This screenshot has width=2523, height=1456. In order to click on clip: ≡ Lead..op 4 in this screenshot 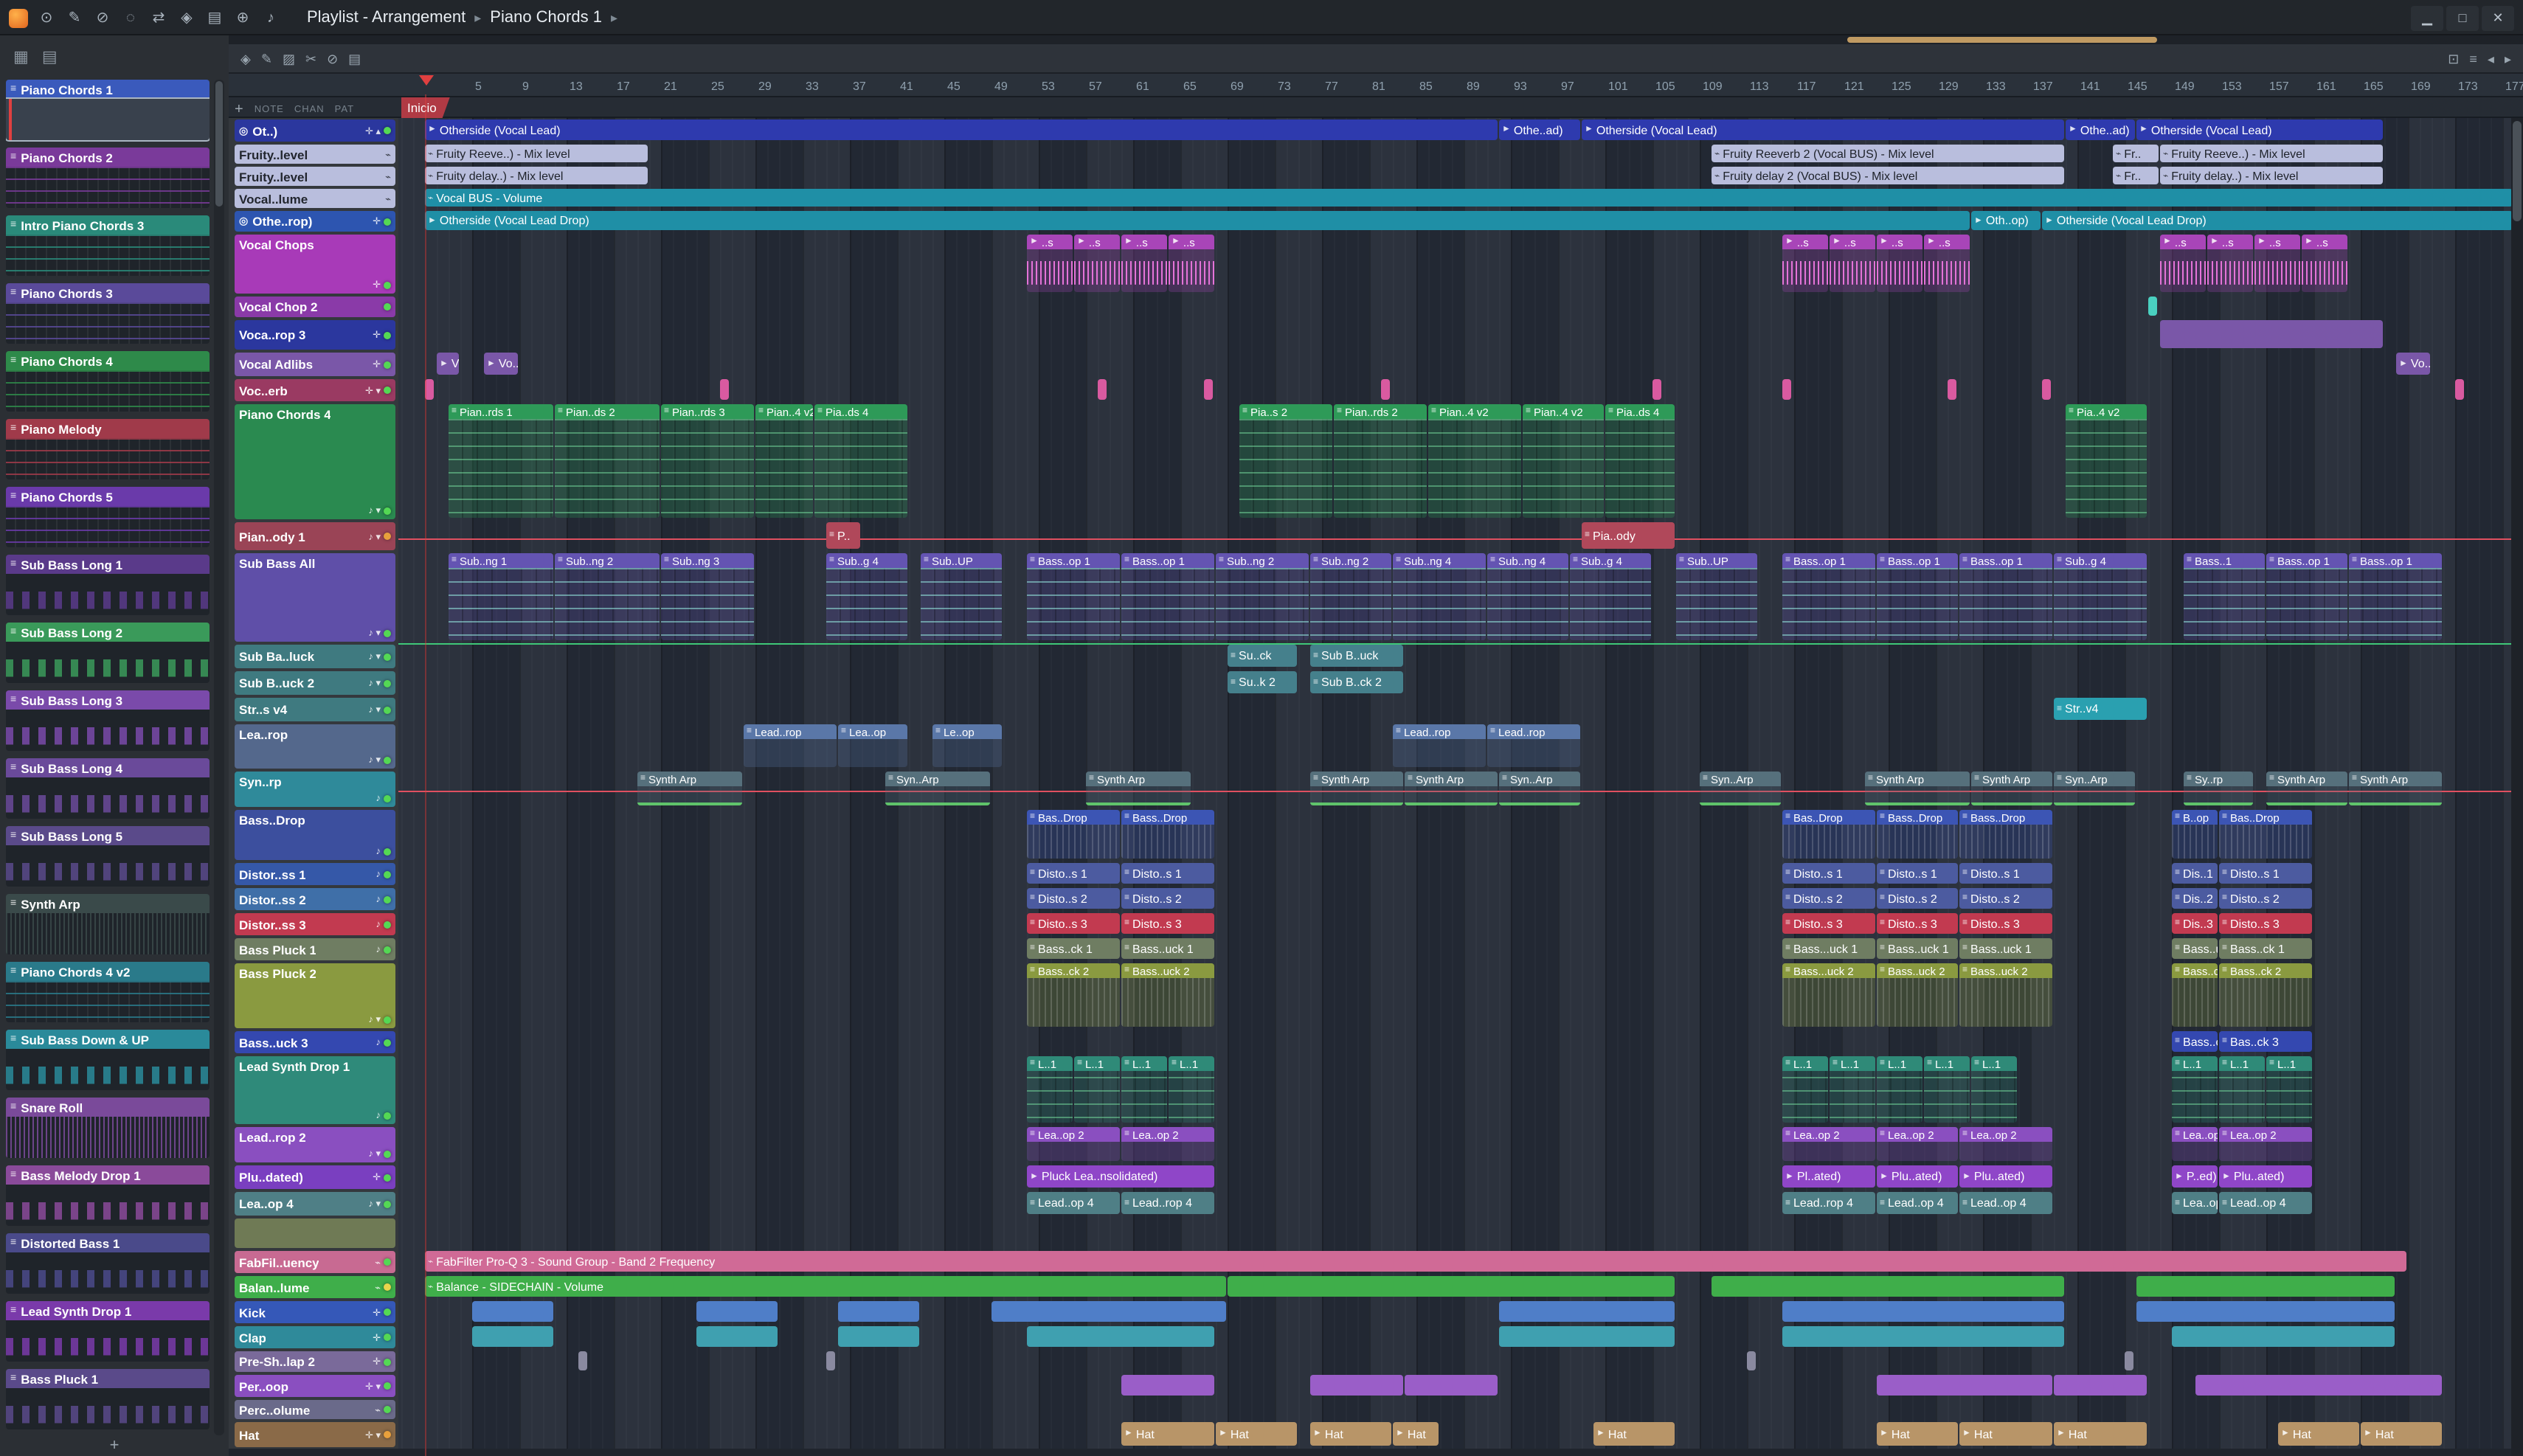, I will do `click(2005, 1203)`.